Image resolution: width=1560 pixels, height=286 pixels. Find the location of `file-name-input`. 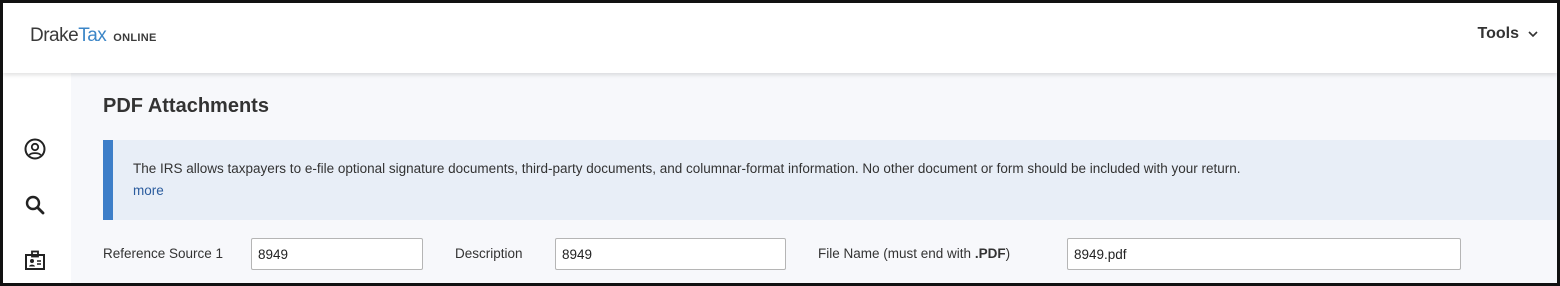

file-name-input is located at coordinates (1264, 254).